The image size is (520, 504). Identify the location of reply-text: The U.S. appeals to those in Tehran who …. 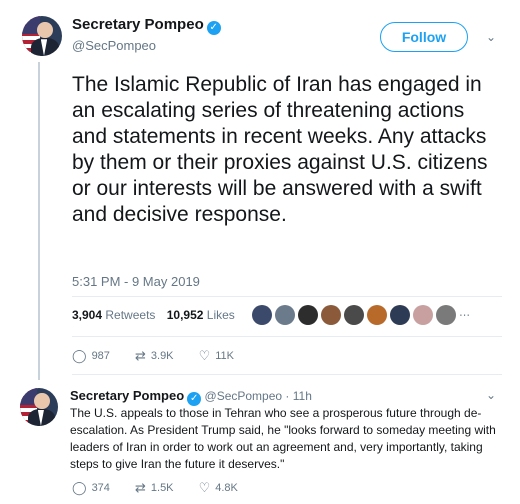
(283, 438).